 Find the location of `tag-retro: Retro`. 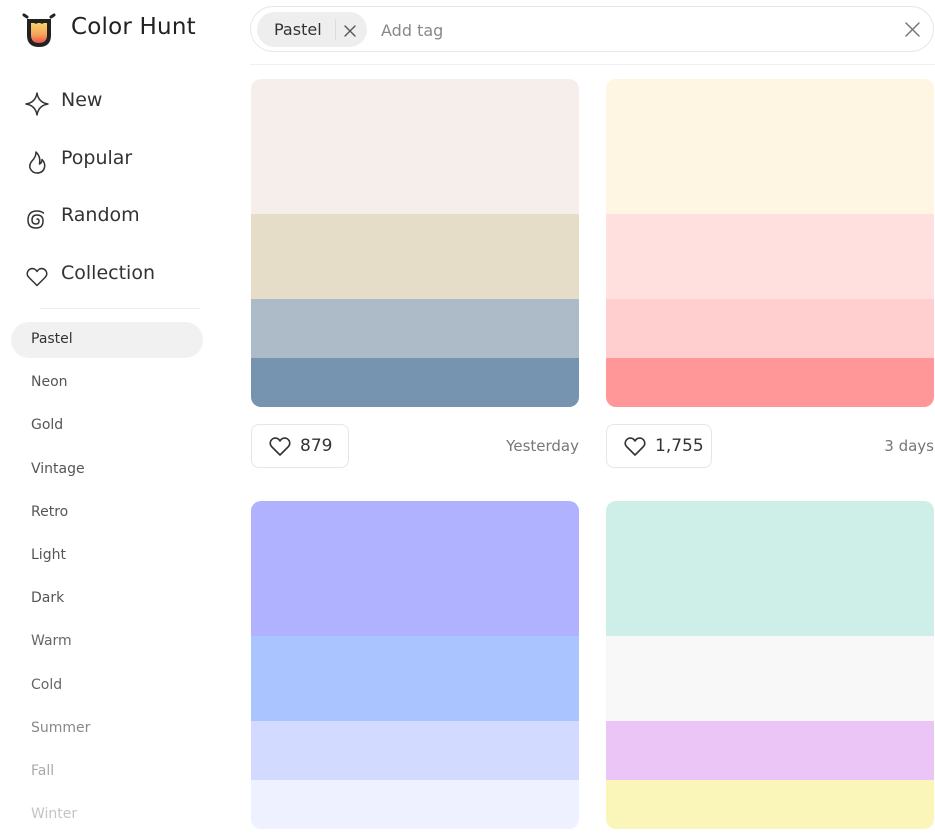

tag-retro: Retro is located at coordinates (107, 513).